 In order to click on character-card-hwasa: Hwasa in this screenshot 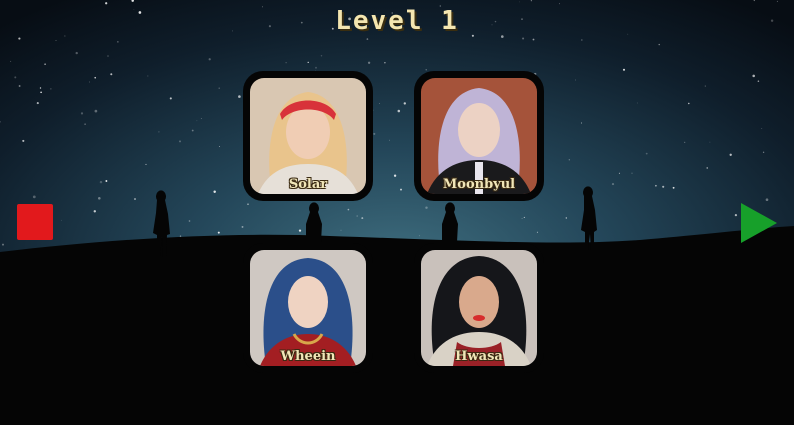, I will do `click(479, 308)`.